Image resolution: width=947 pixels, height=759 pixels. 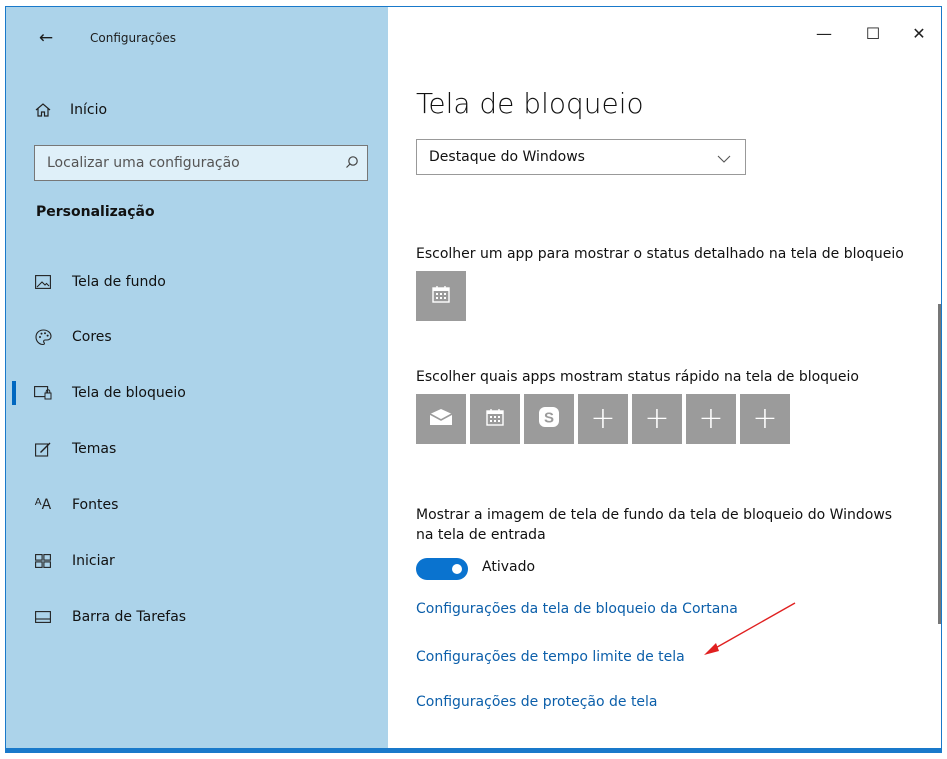 I want to click on palette-icon, so click(x=43, y=337).